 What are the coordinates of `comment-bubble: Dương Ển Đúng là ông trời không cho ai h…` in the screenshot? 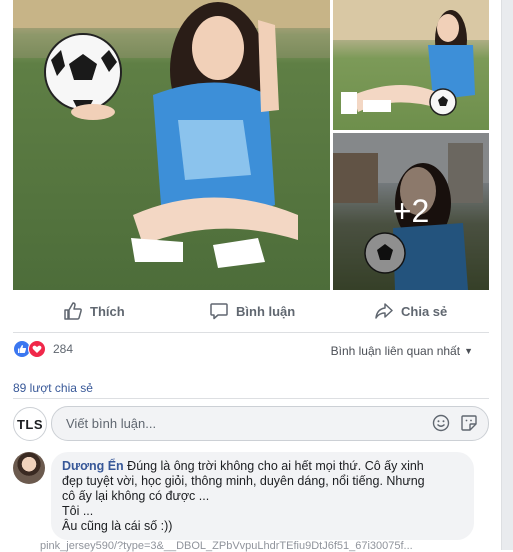 It's located at (262, 496).